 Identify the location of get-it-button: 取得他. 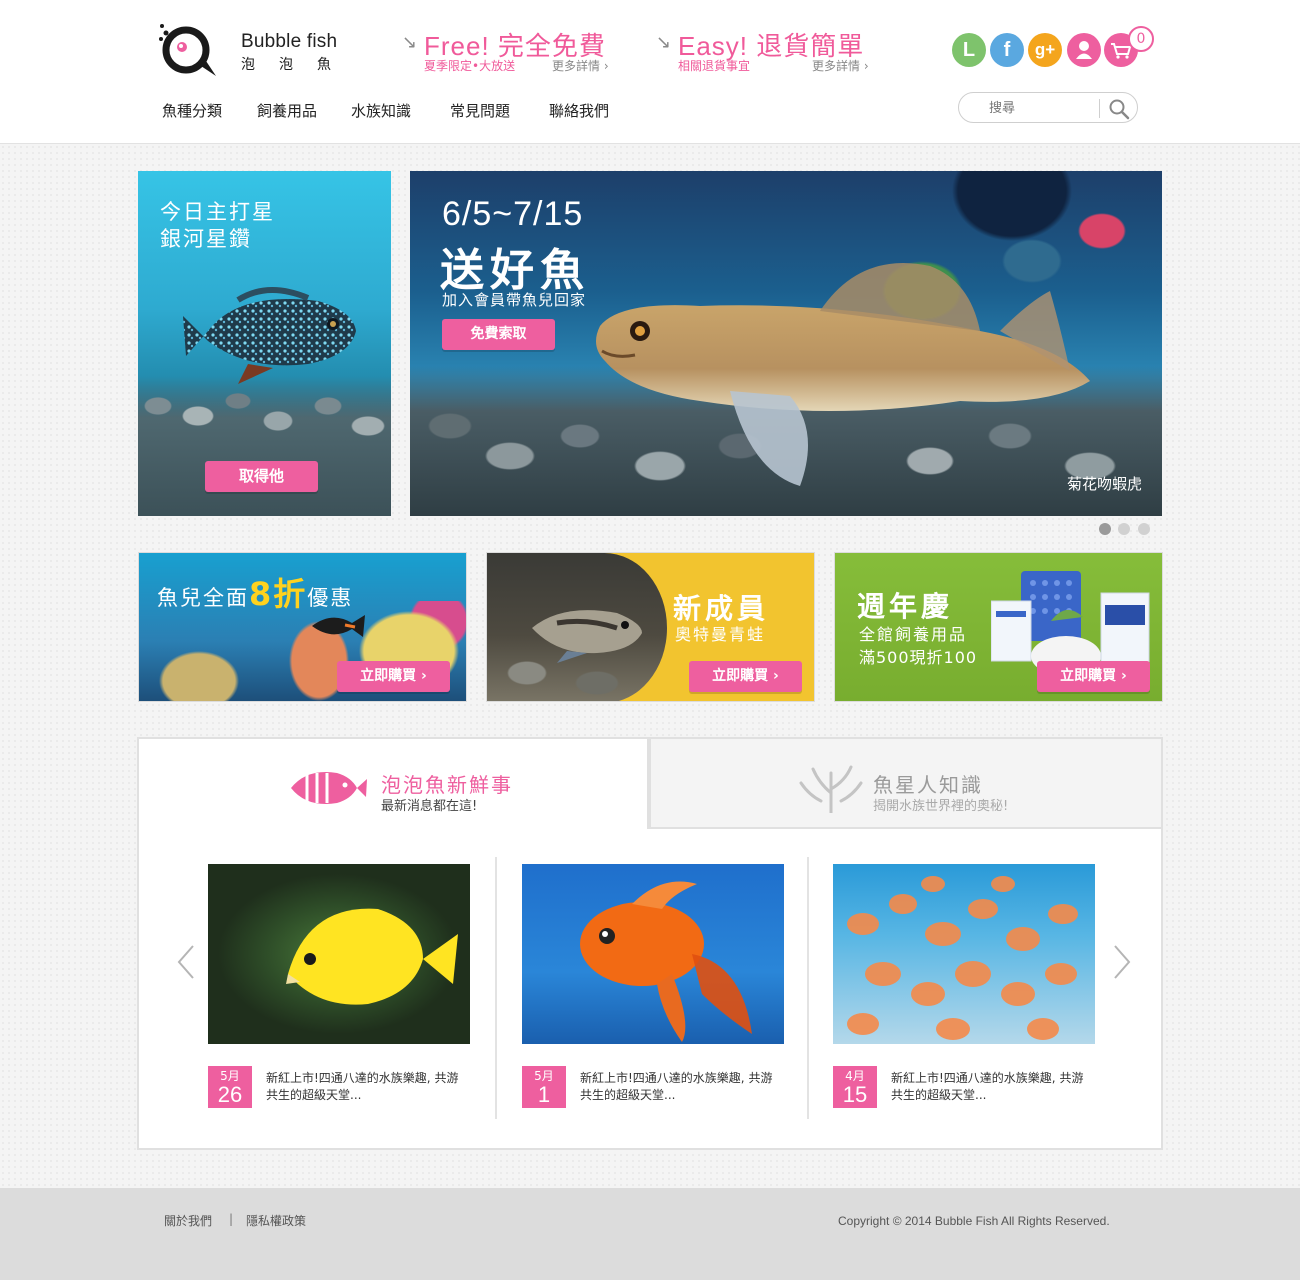
(261, 476).